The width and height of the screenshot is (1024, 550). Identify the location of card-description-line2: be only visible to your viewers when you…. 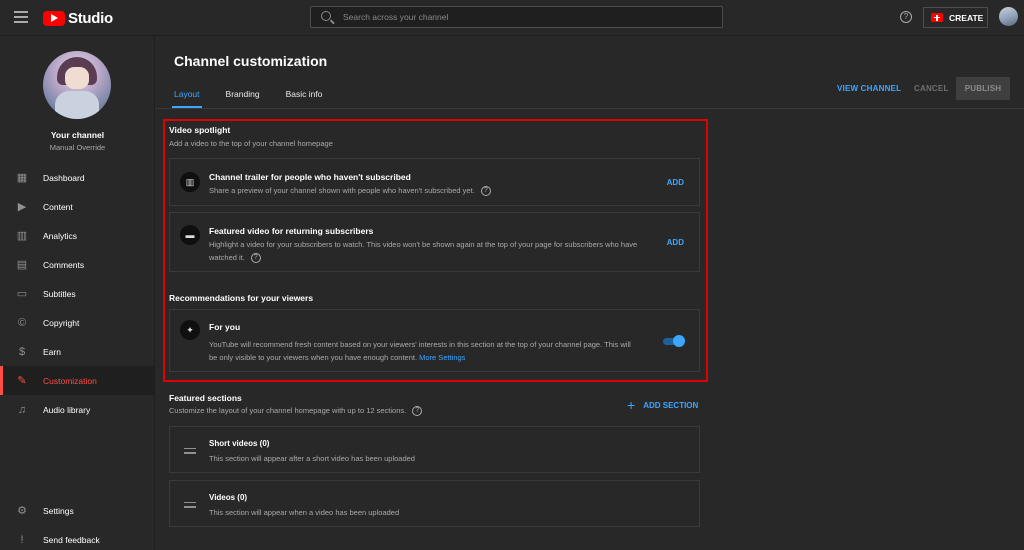
(313, 357).